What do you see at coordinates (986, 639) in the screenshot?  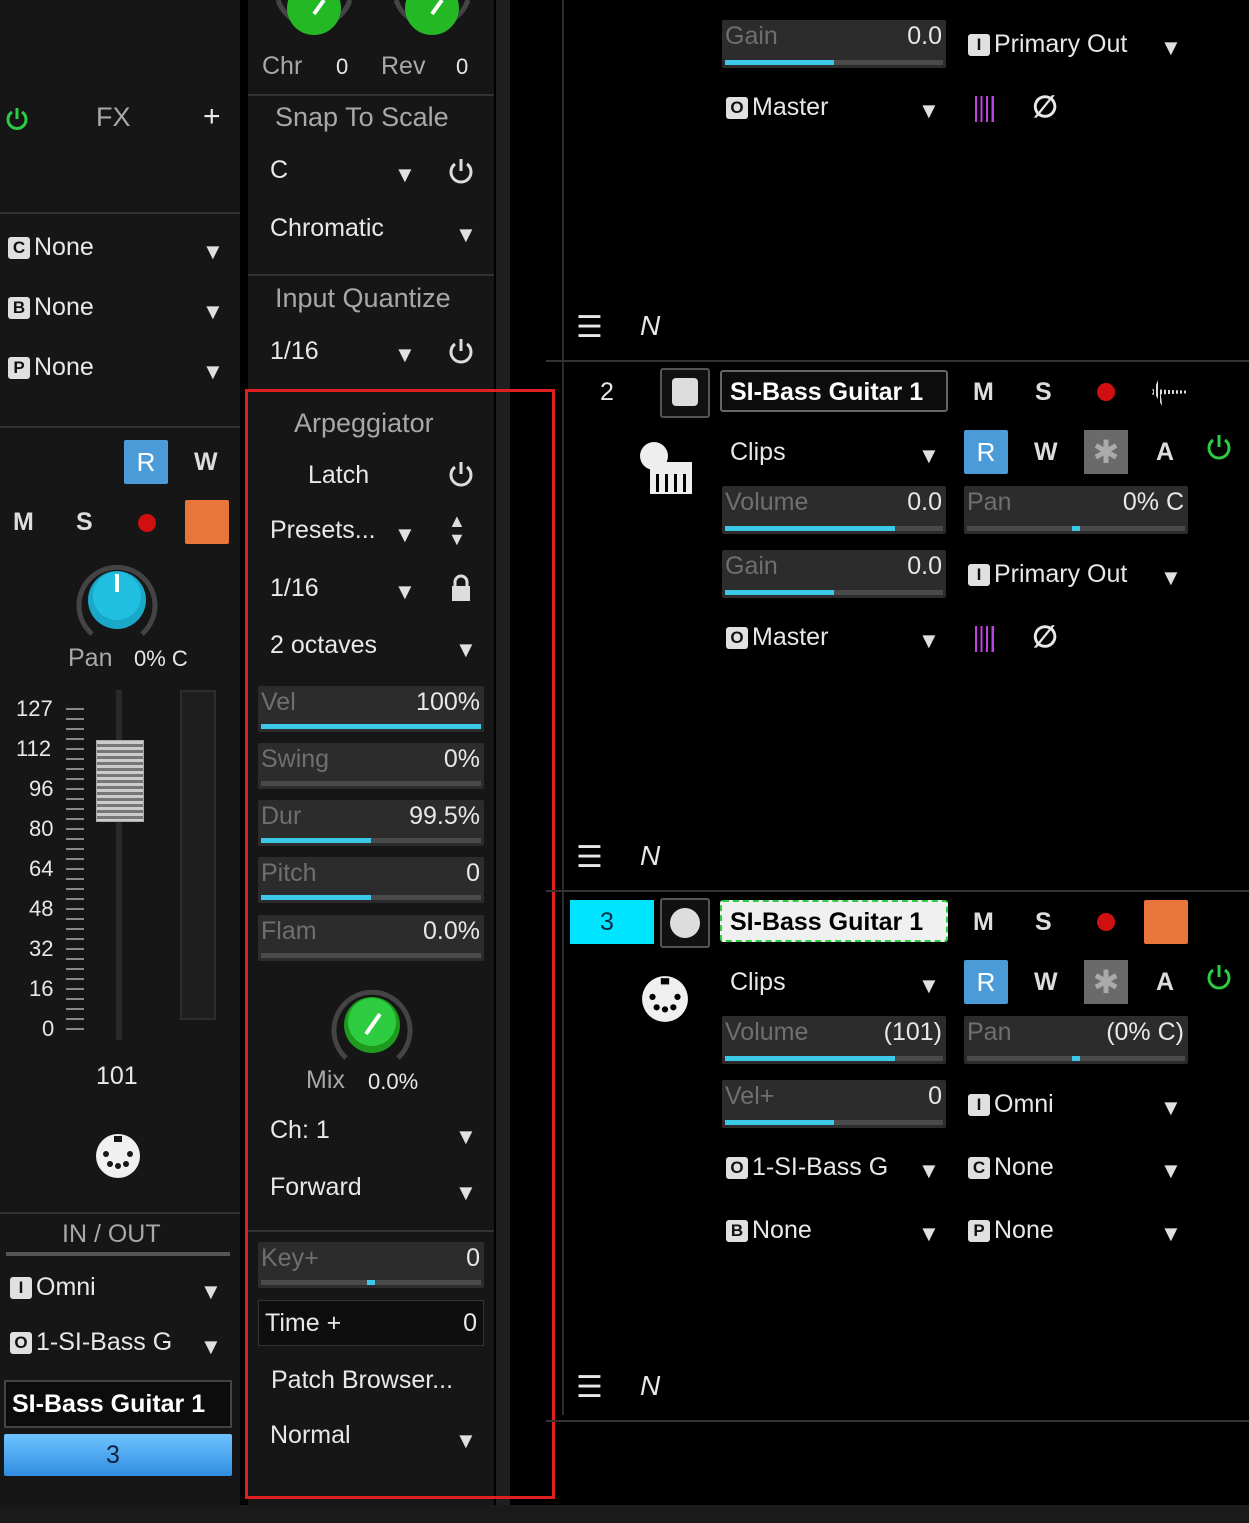 I see `t2-stereo-icon` at bounding box center [986, 639].